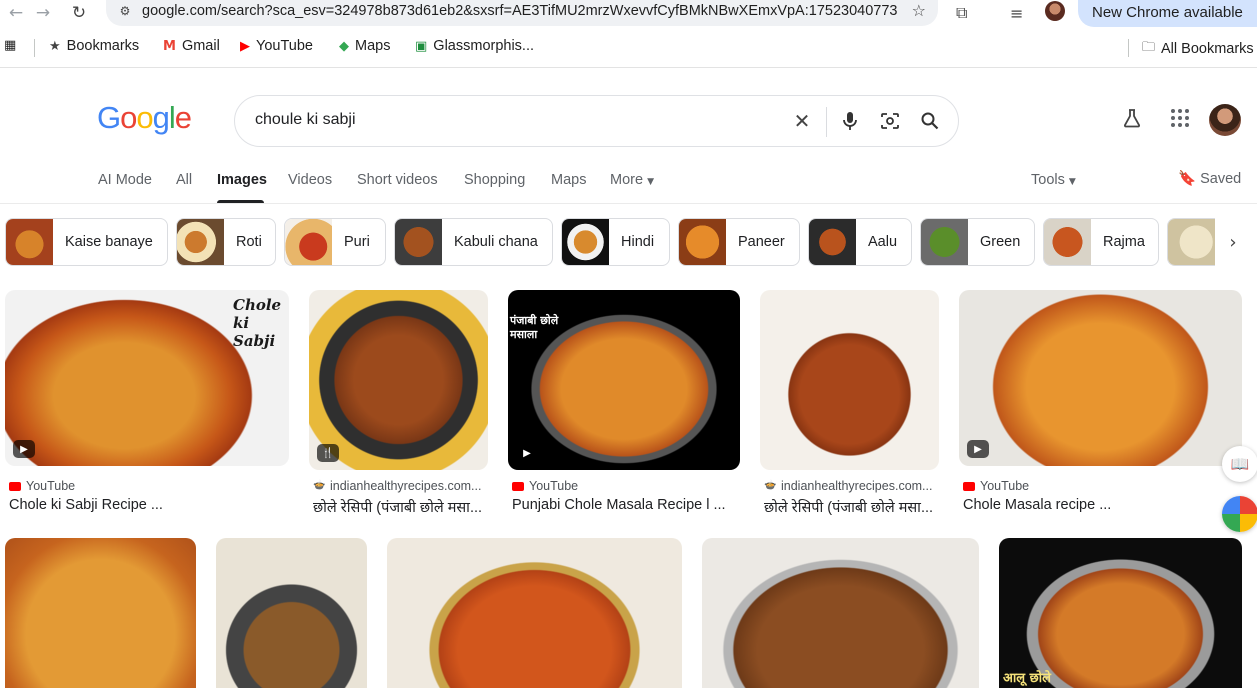 This screenshot has width=1257, height=688. I want to click on labs-flask-icon, so click(1132, 120).